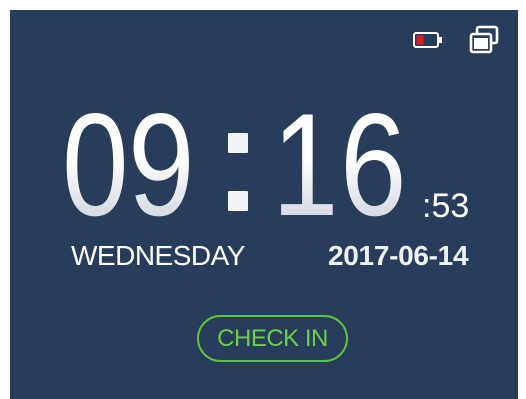 The height and width of the screenshot is (399, 526). Describe the element at coordinates (239, 173) in the screenshot. I see `time-separator` at that location.